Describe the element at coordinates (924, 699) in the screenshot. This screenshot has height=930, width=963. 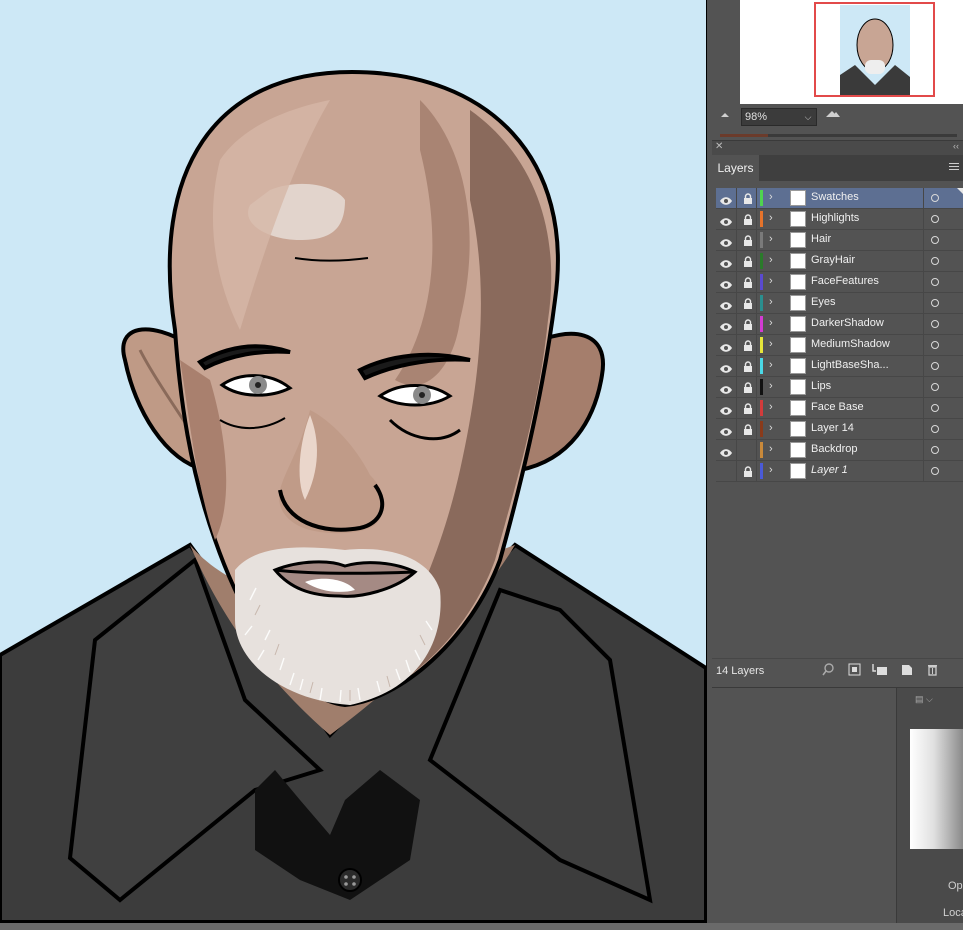
I see `panel-options-icon: ▤ ⌵` at that location.